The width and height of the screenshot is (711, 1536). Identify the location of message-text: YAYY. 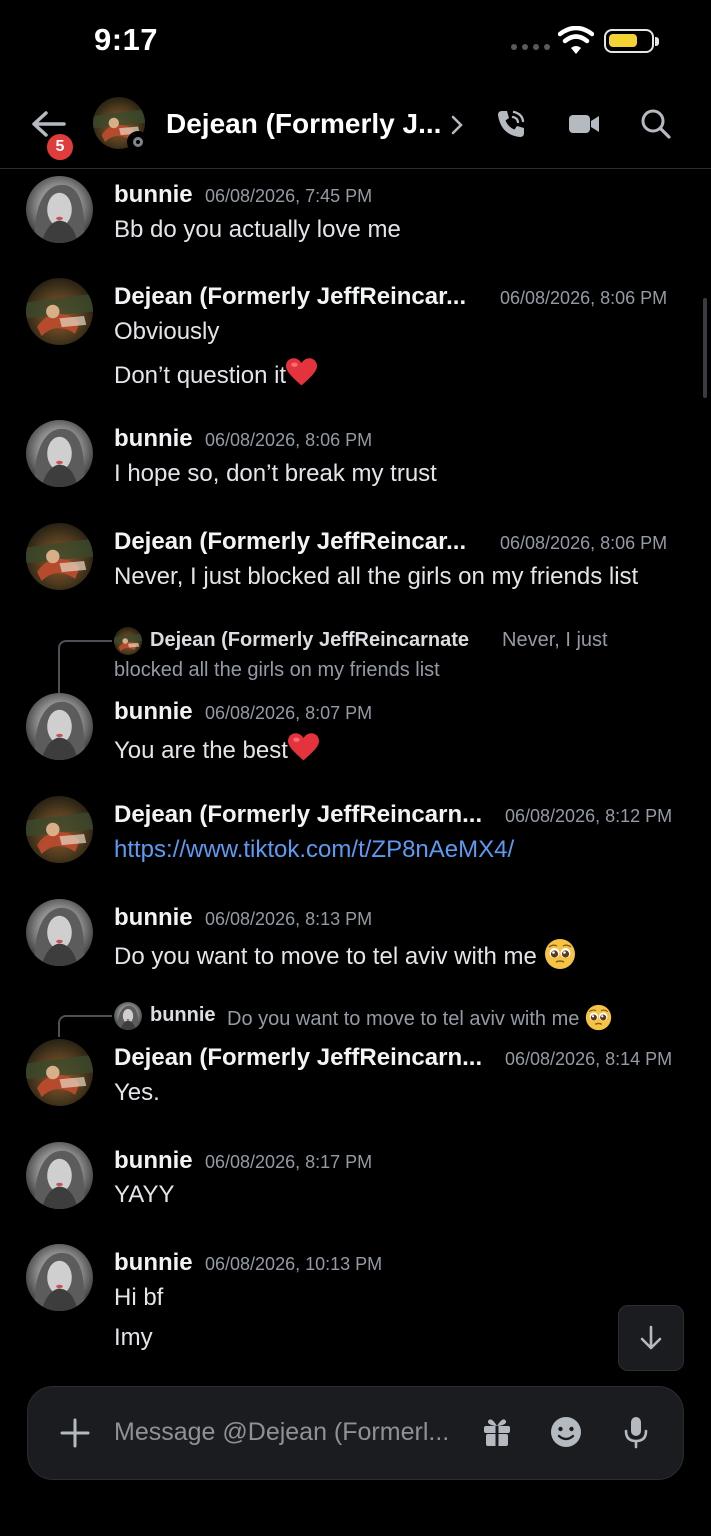
(144, 1194).